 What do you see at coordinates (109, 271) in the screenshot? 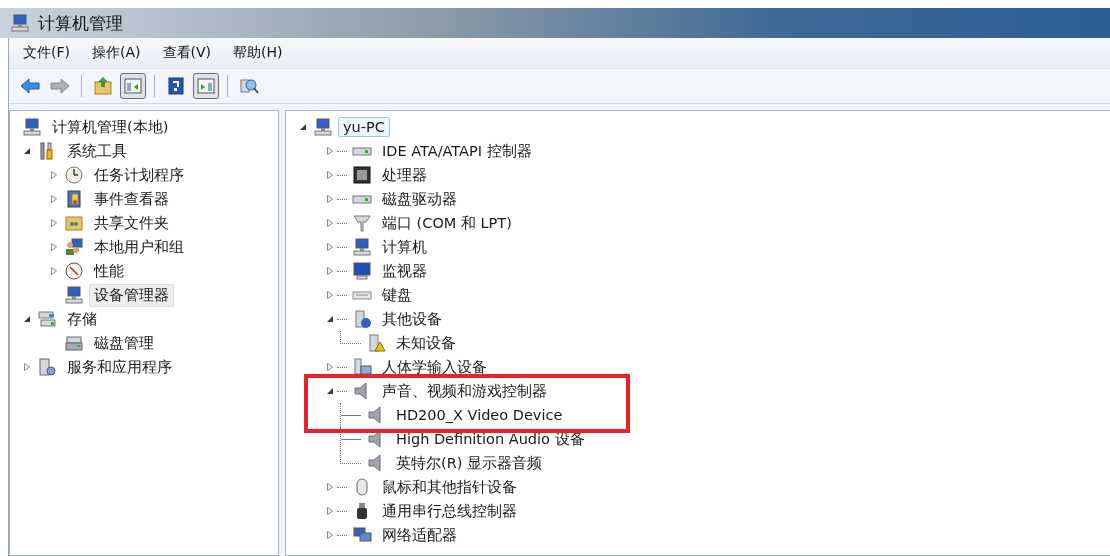
I see `tree-item: 性能` at bounding box center [109, 271].